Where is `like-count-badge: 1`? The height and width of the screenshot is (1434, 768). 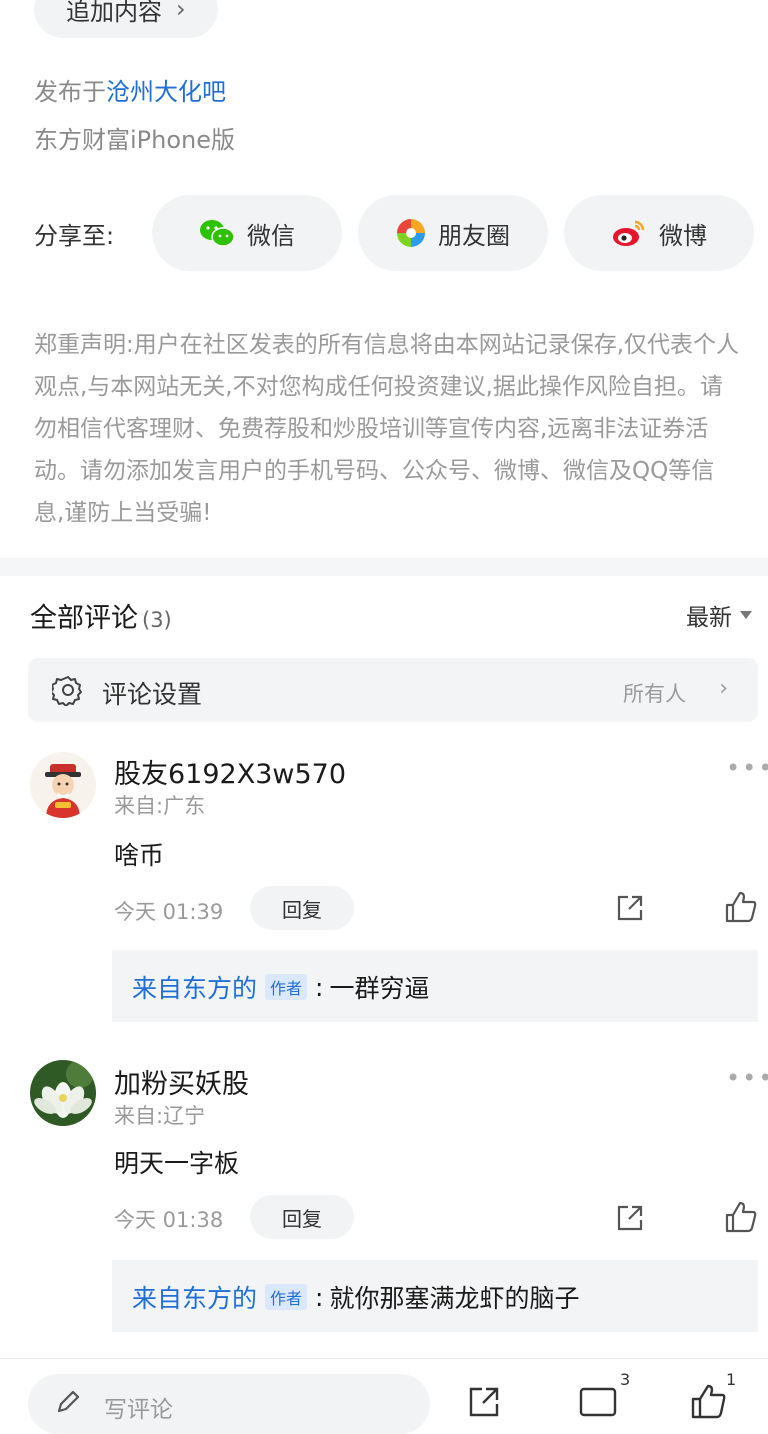 like-count-badge: 1 is located at coordinates (731, 1379).